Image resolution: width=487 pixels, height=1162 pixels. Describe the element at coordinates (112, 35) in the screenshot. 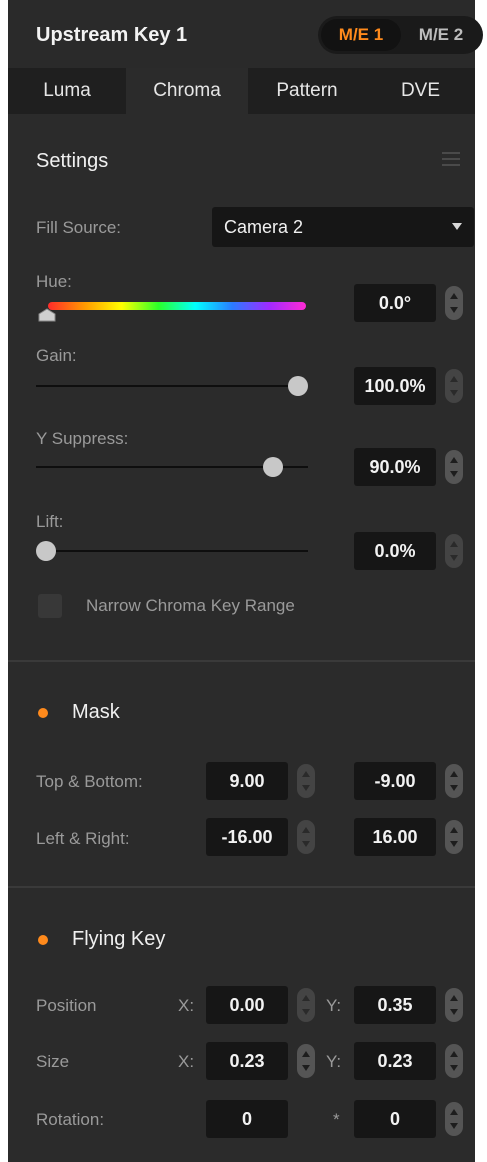

I see `panel-title: Upstream Key 1` at that location.